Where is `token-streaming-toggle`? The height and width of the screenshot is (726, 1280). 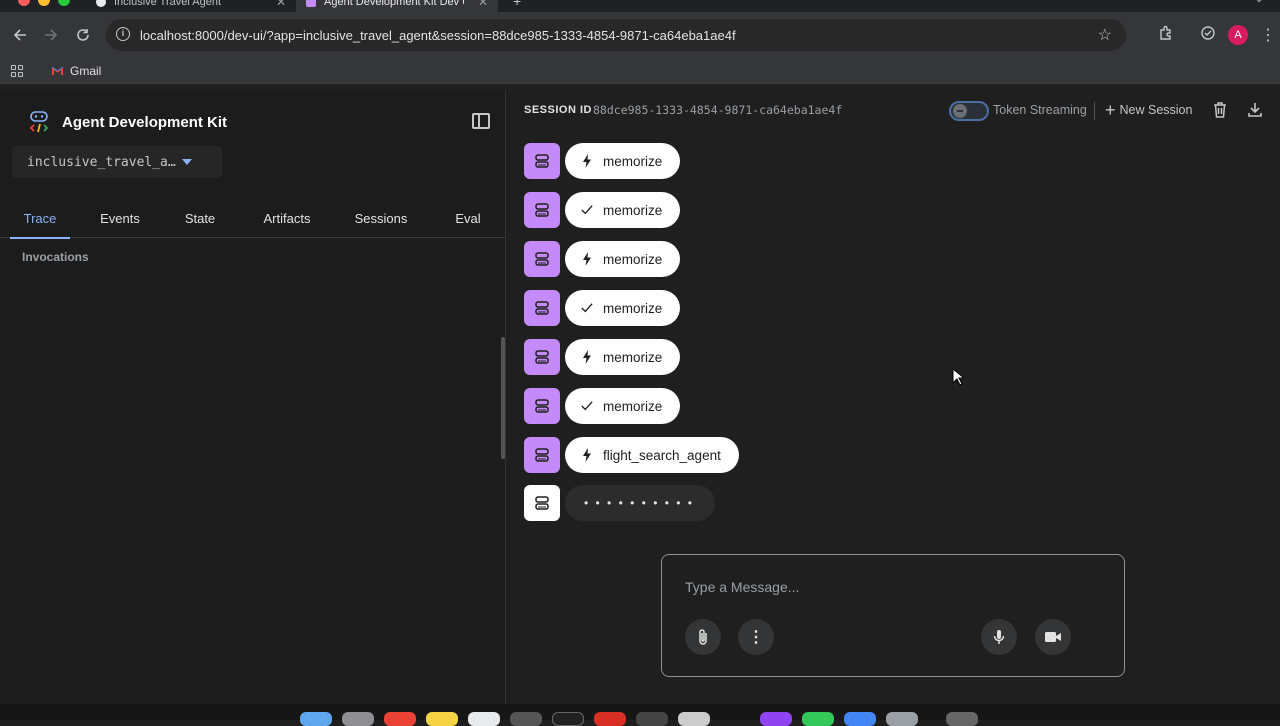
token-streaming-toggle is located at coordinates (969, 111).